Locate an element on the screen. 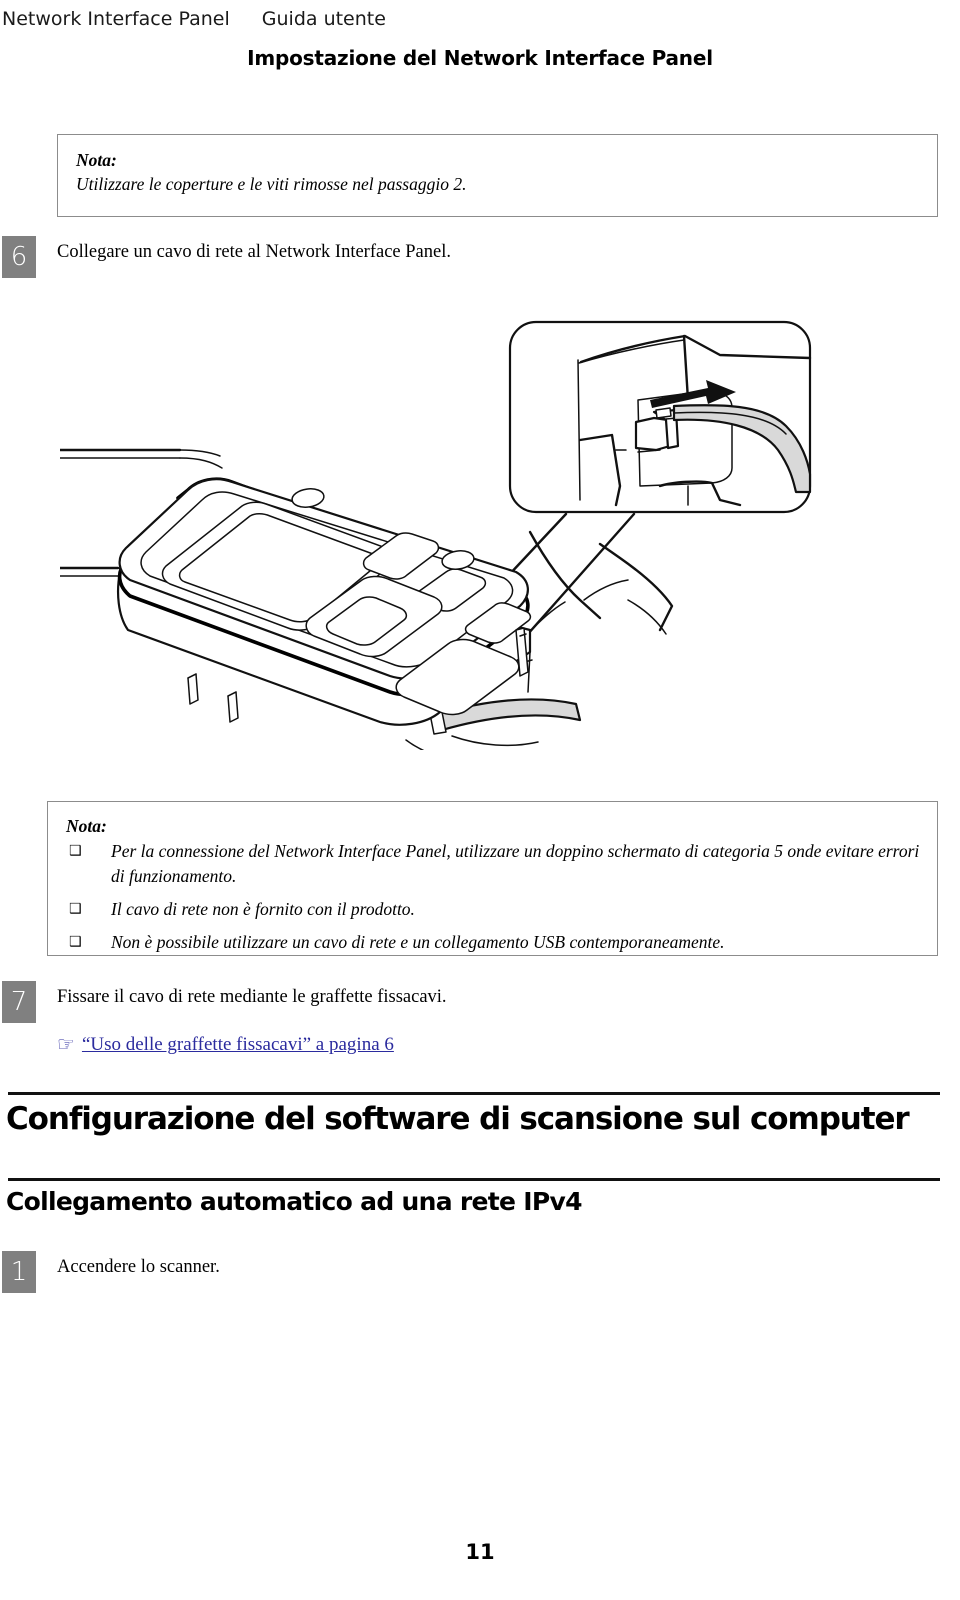 The image size is (960, 1600). heading-1-rule is located at coordinates (474, 1093).